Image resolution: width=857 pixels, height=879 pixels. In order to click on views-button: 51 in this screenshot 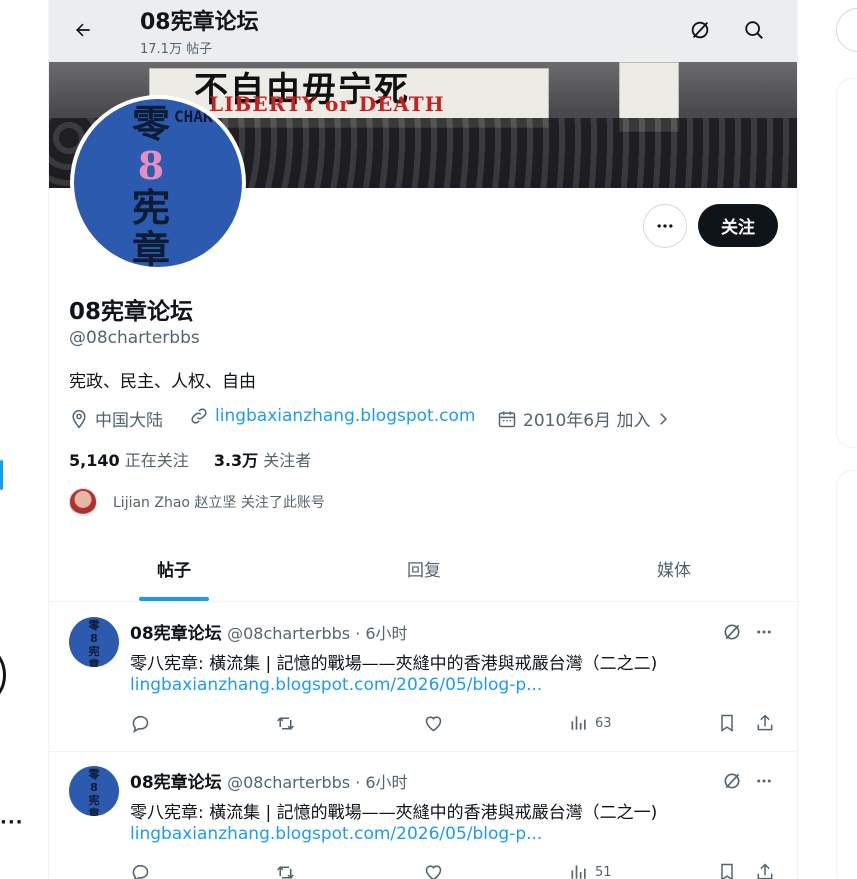, I will do `click(590, 869)`.